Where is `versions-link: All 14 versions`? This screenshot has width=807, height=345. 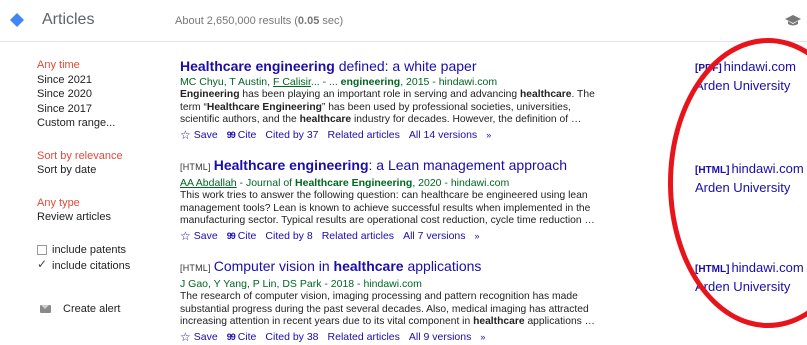 versions-link: All 14 versions is located at coordinates (443, 135).